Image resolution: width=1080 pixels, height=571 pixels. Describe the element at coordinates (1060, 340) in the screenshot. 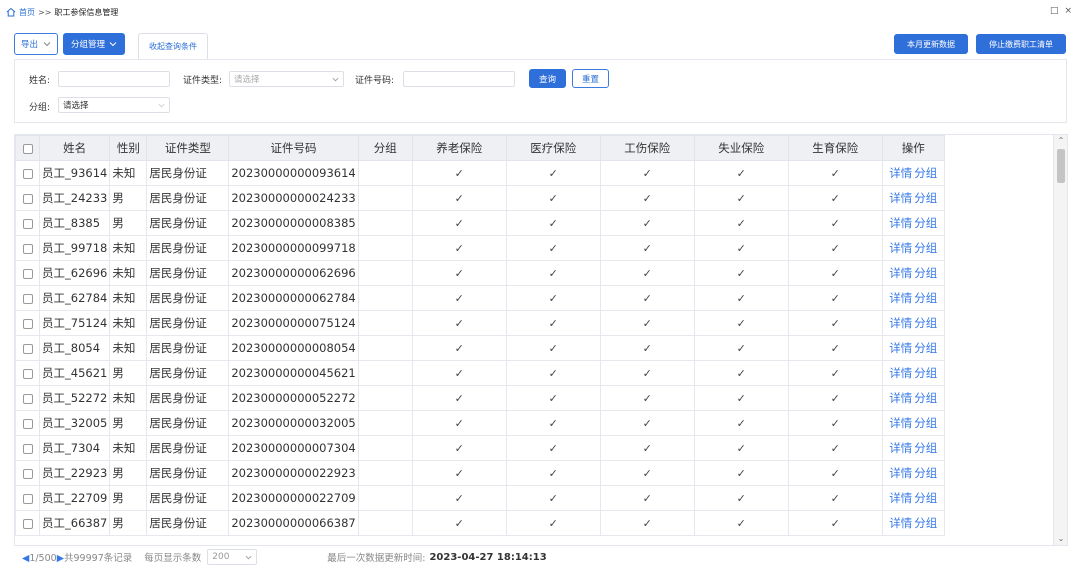

I see `table-scrollbar: ⌃ ⌄` at that location.